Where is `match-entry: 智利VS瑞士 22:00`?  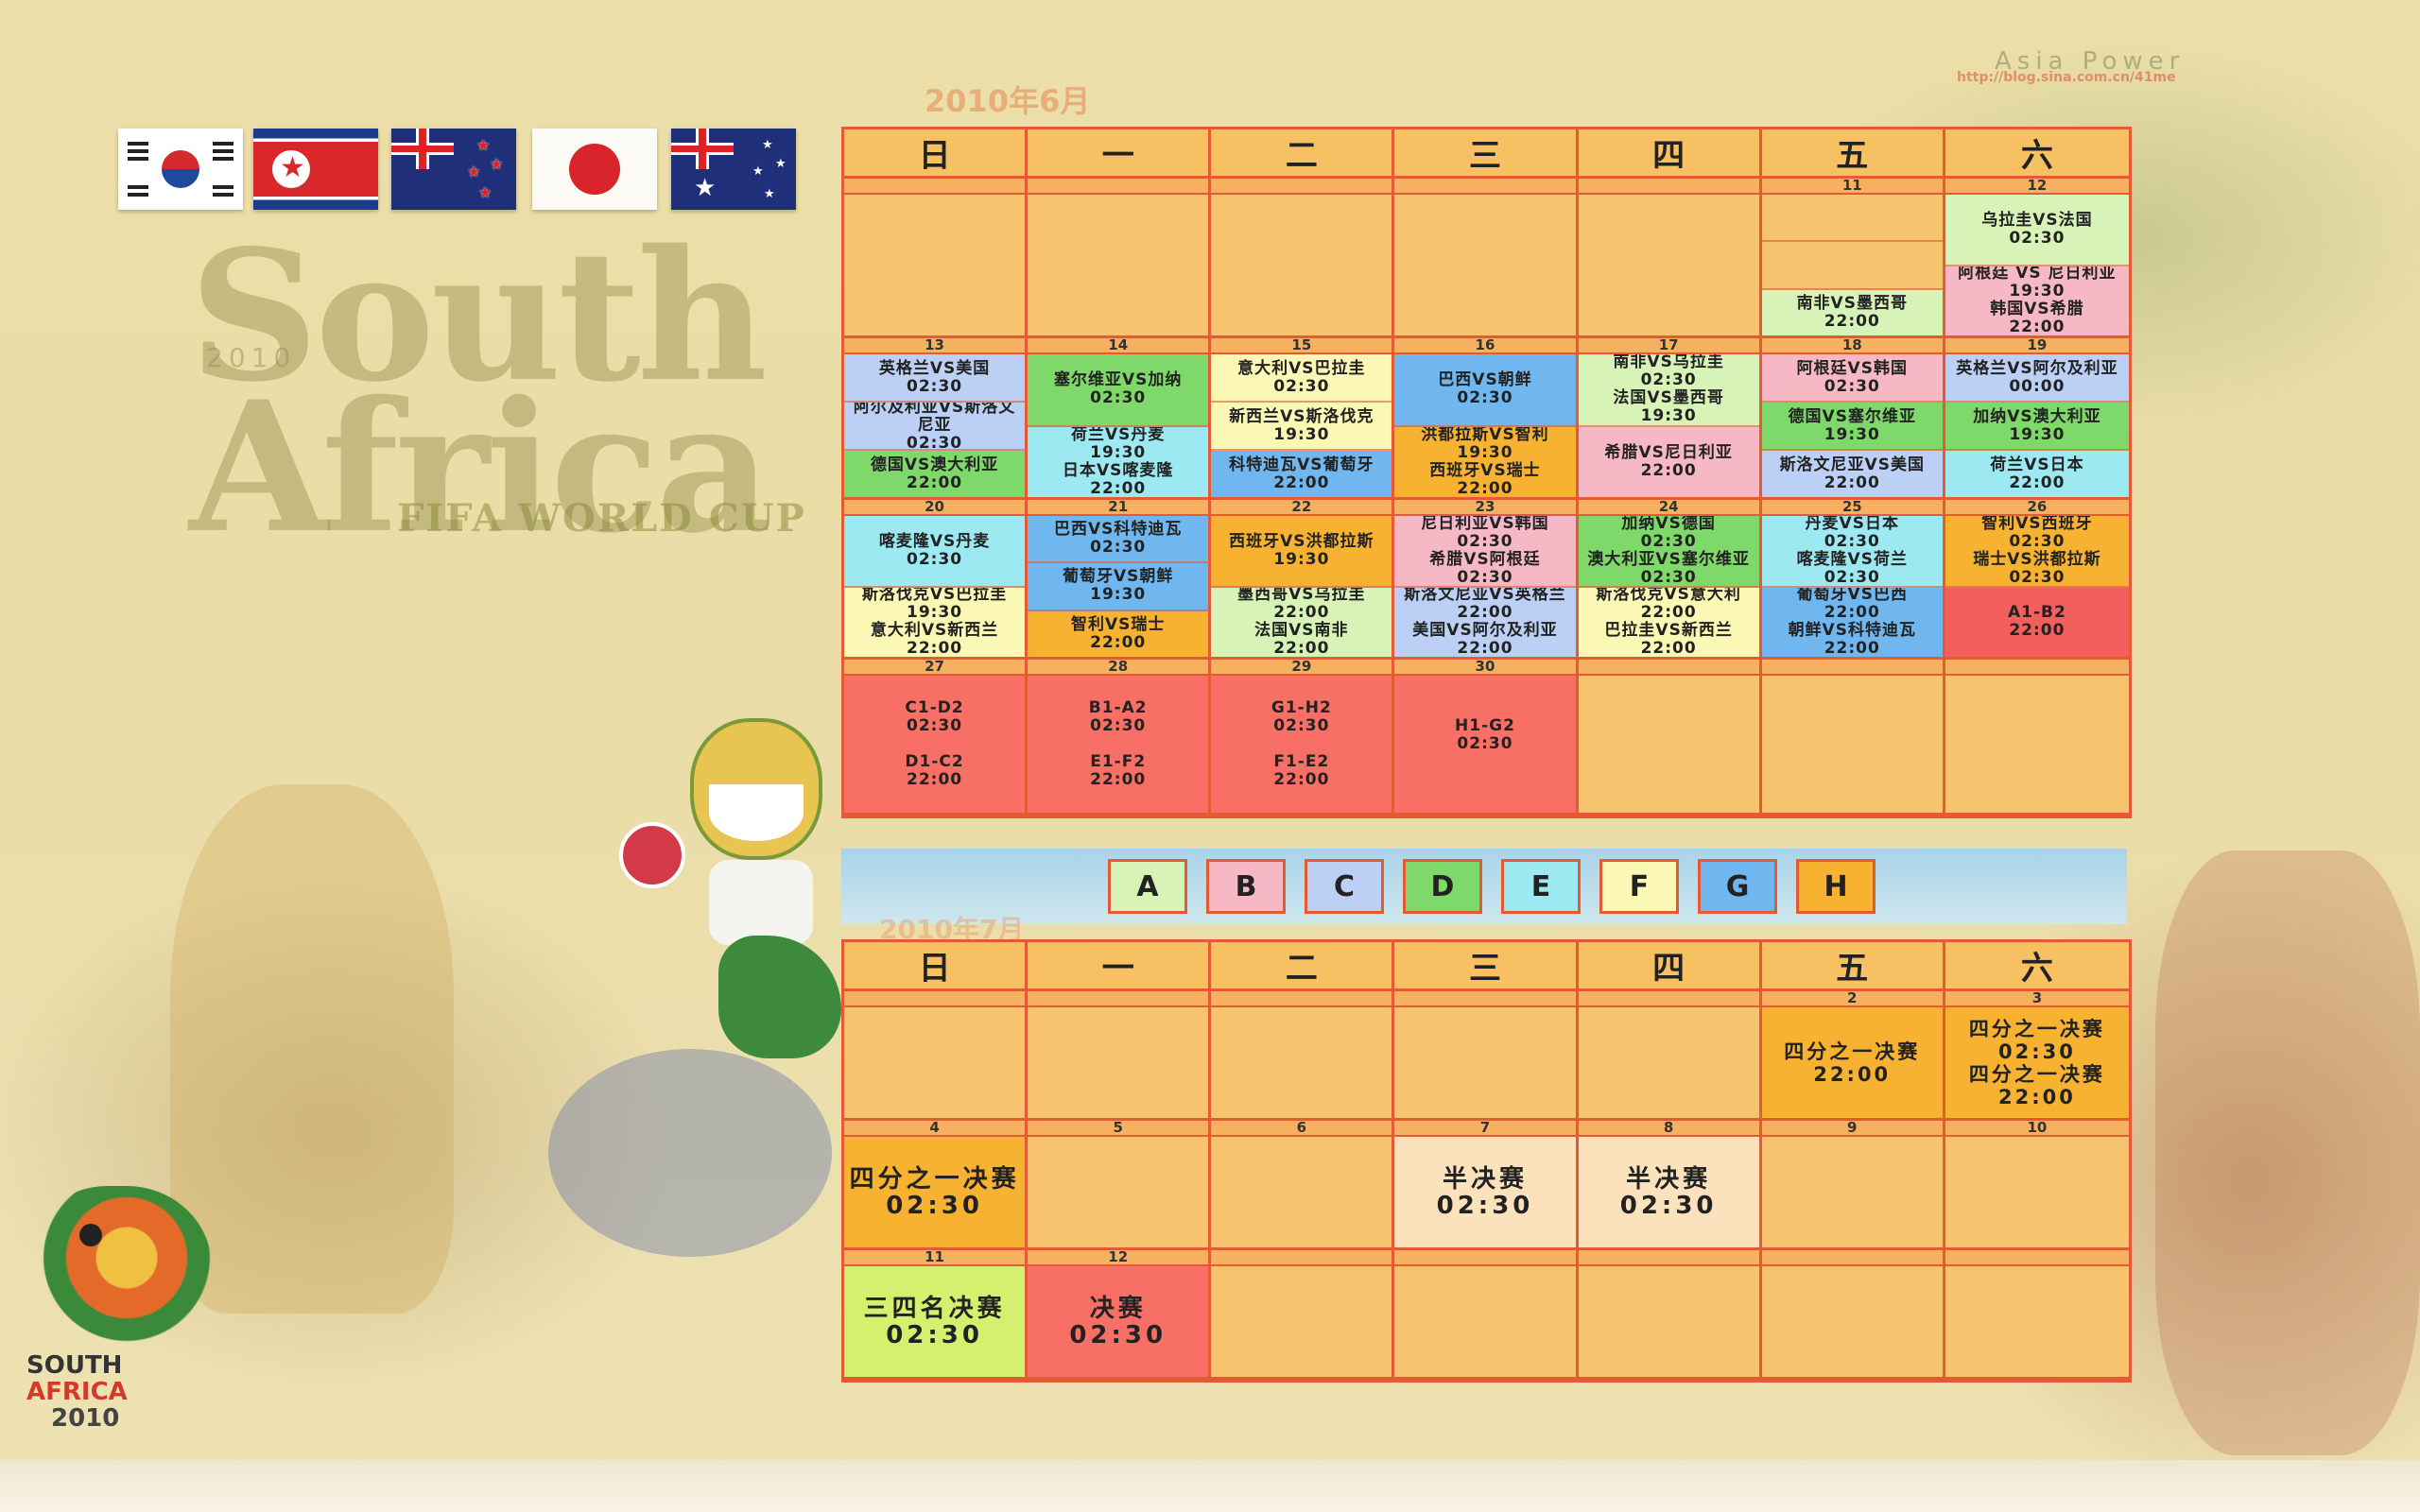 match-entry: 智利VS瑞士 22:00 is located at coordinates (1118, 633).